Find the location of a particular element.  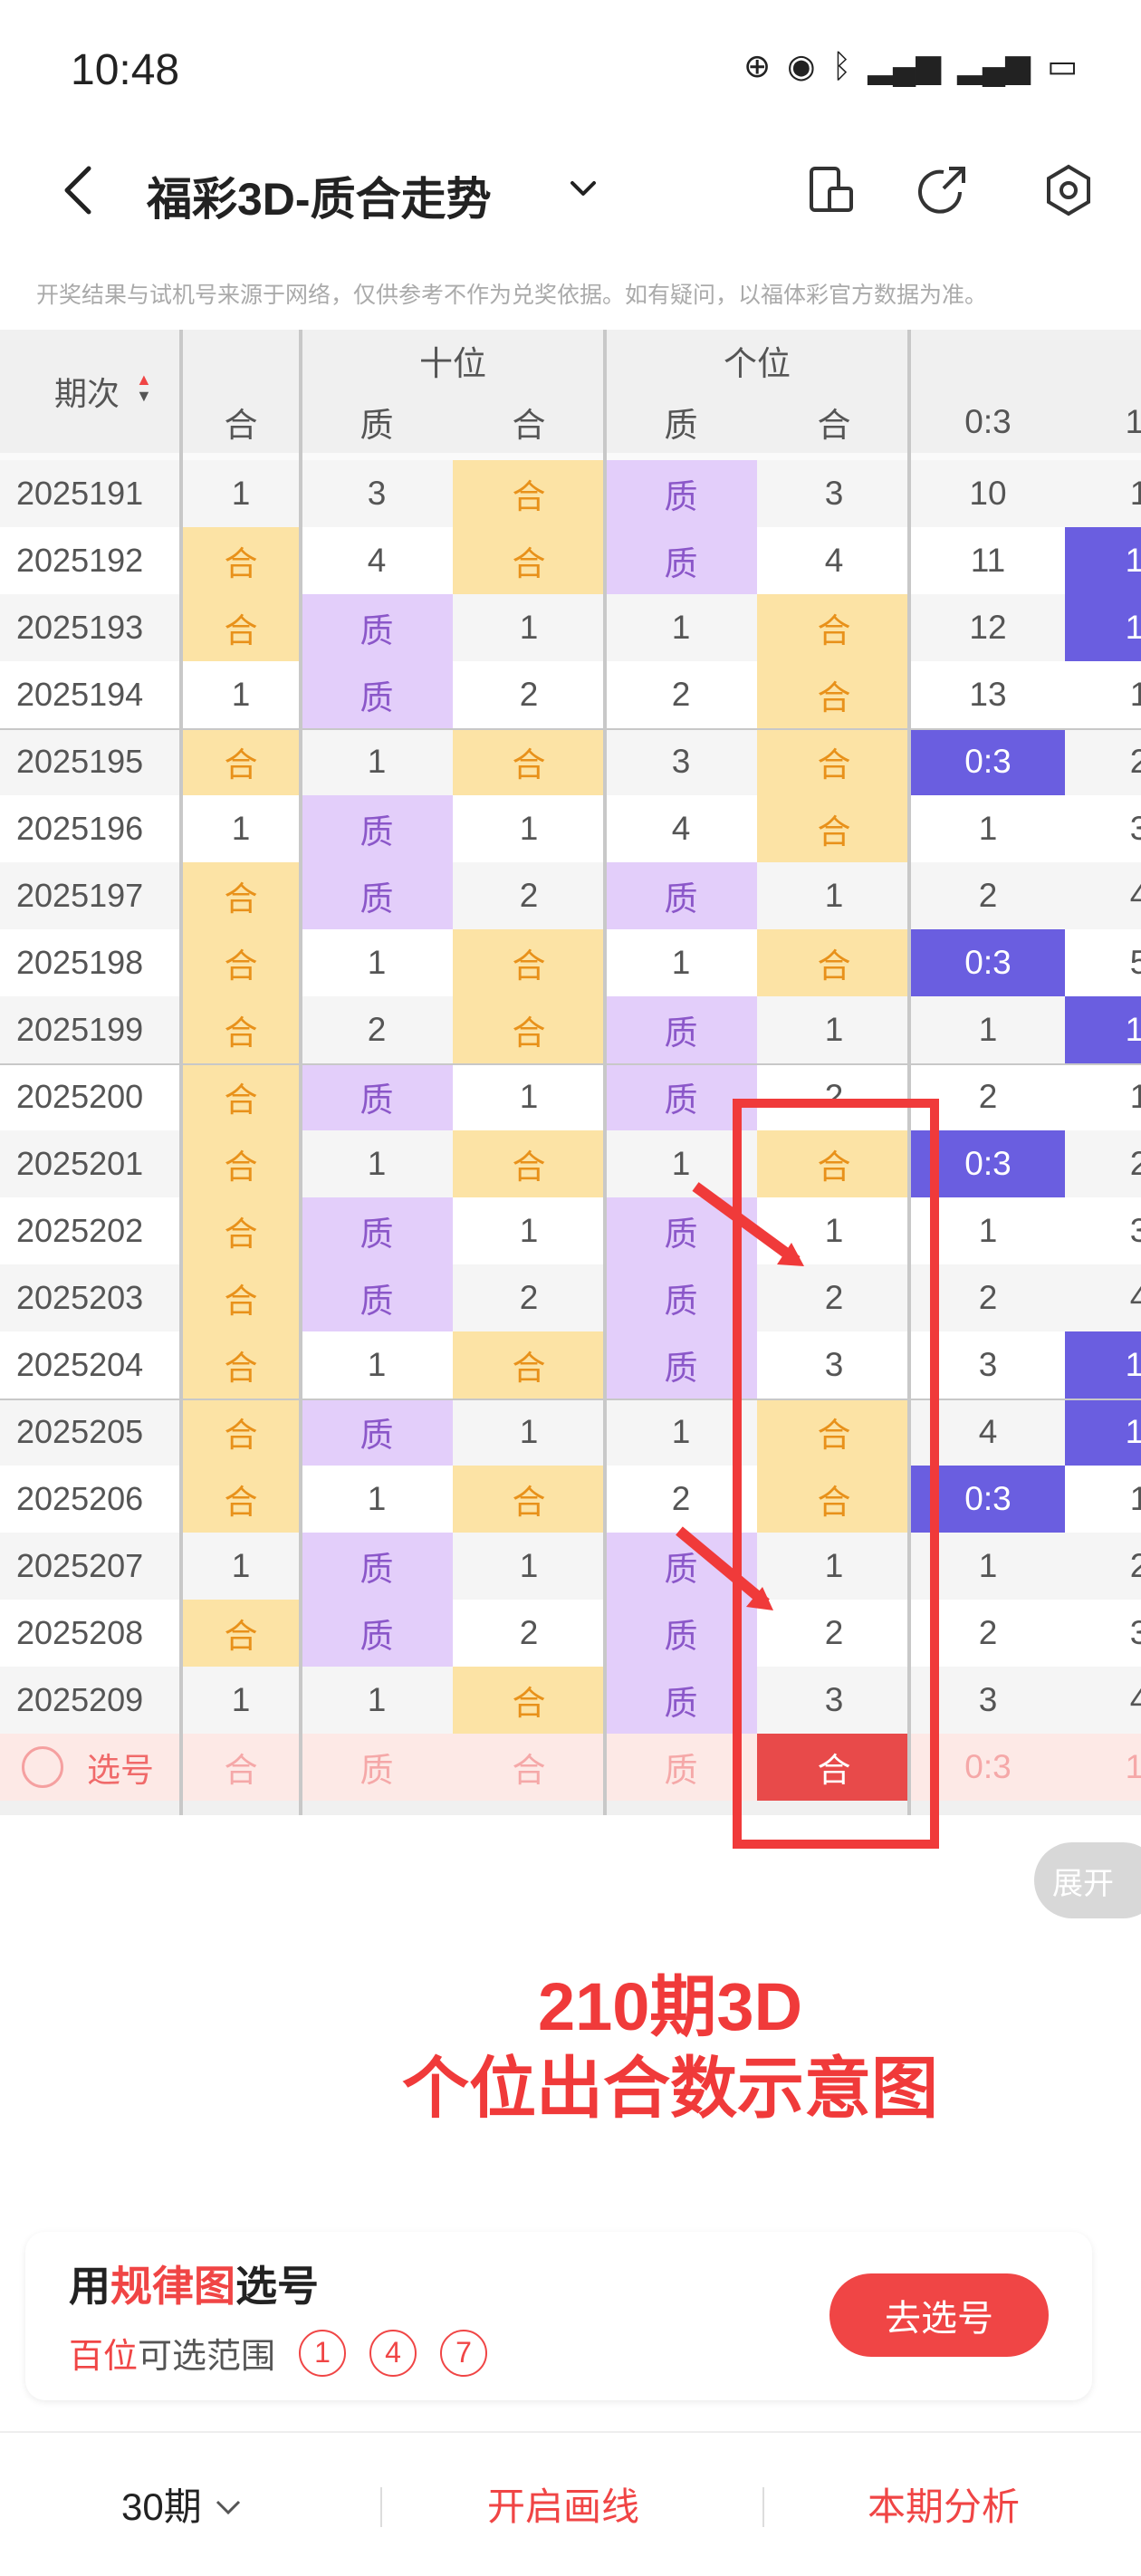

title-bar: 福彩3D-质合走势 is located at coordinates (570, 190).